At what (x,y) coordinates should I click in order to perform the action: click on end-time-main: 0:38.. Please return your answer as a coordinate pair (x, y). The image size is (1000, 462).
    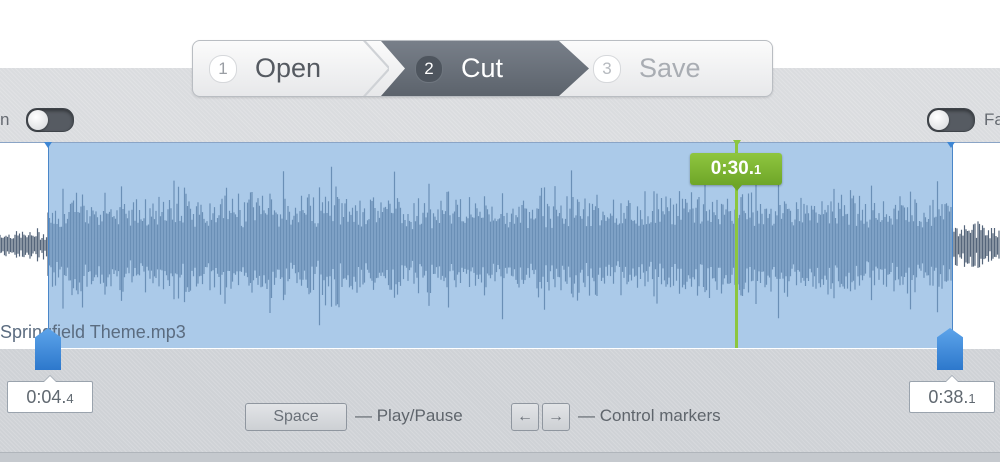
    Looking at the image, I should click on (948, 397).